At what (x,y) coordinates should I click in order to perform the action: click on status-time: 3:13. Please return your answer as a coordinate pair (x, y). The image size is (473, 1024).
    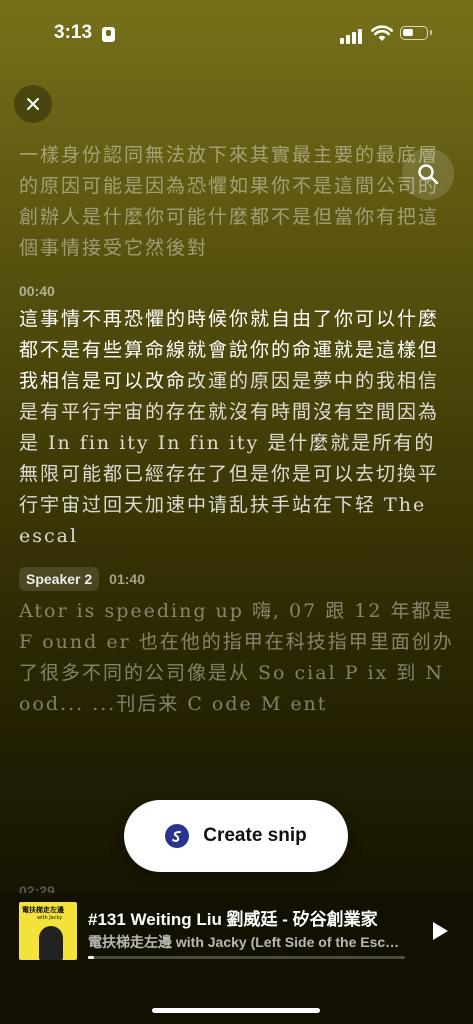
    Looking at the image, I should click on (73, 32).